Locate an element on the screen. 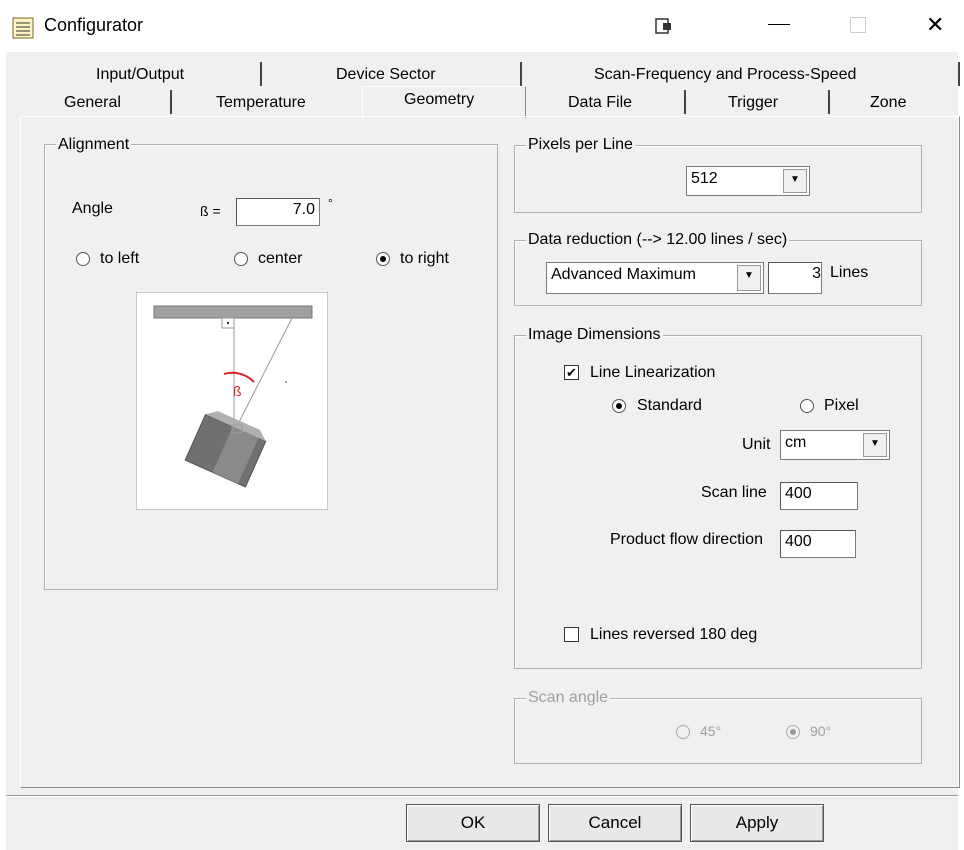 This screenshot has width=964, height=850. alignment-diagram: ß is located at coordinates (232, 401).